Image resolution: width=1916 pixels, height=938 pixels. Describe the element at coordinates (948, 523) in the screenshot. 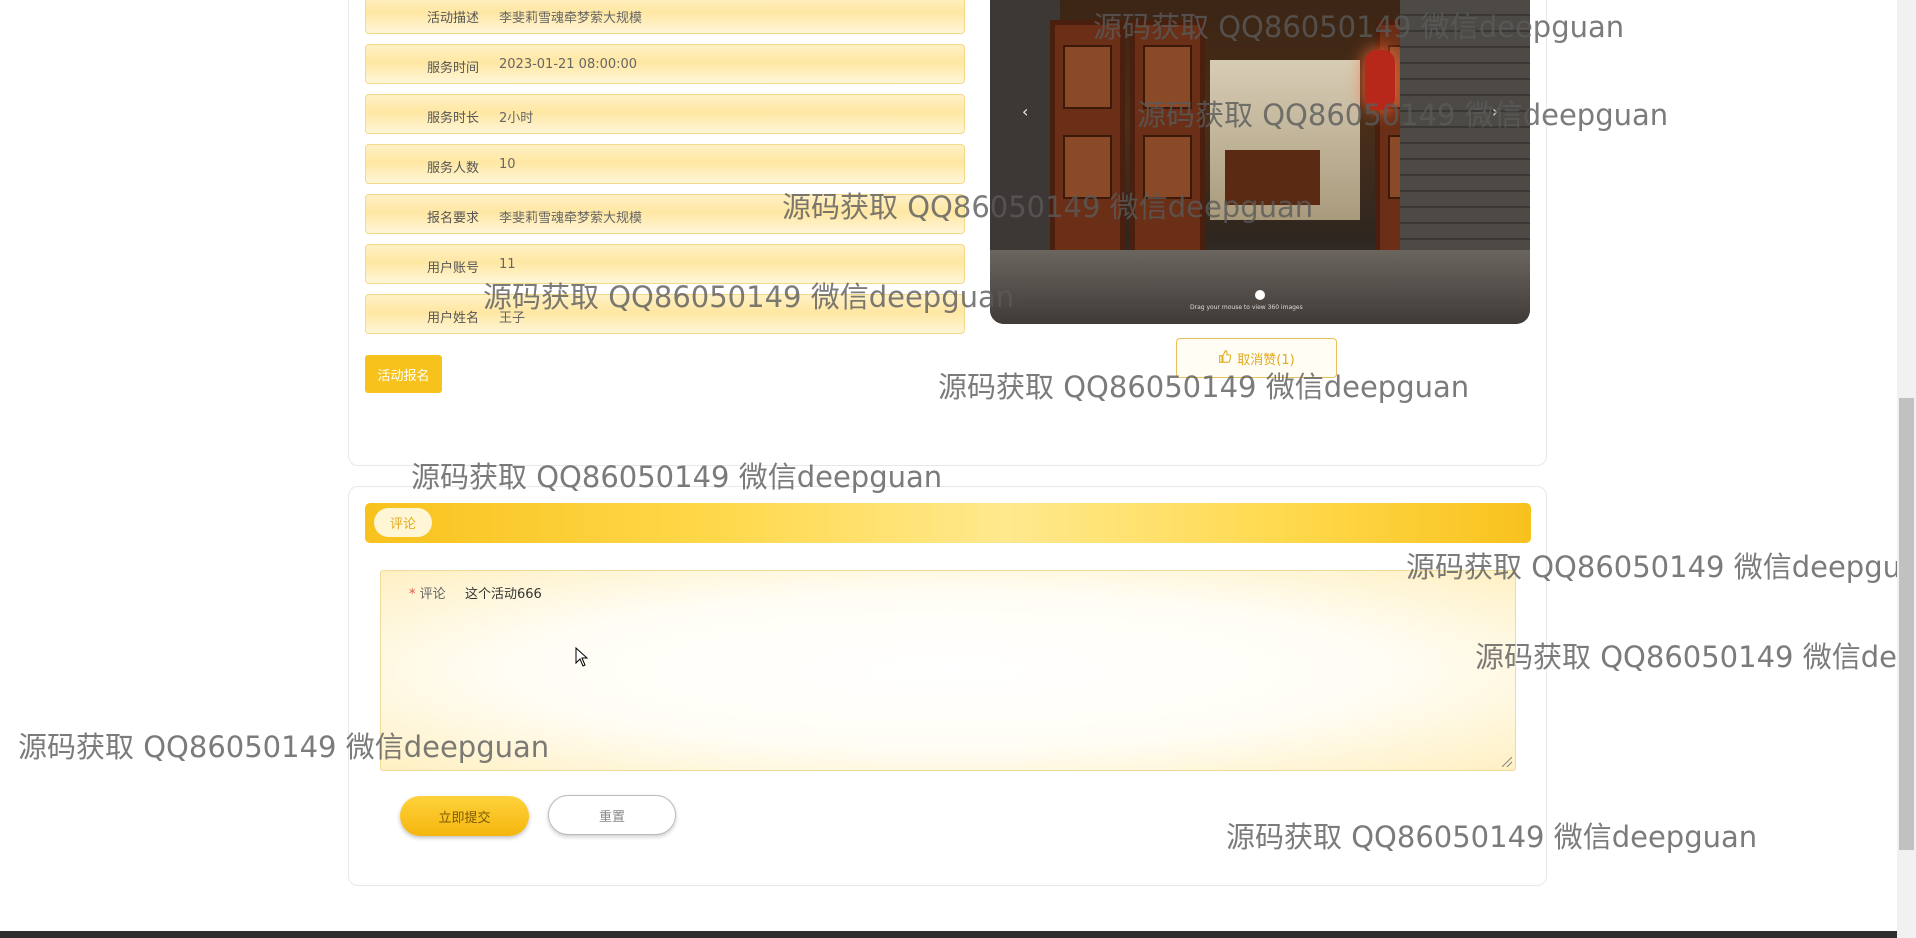

I see `comment-header-bar: 评论` at that location.